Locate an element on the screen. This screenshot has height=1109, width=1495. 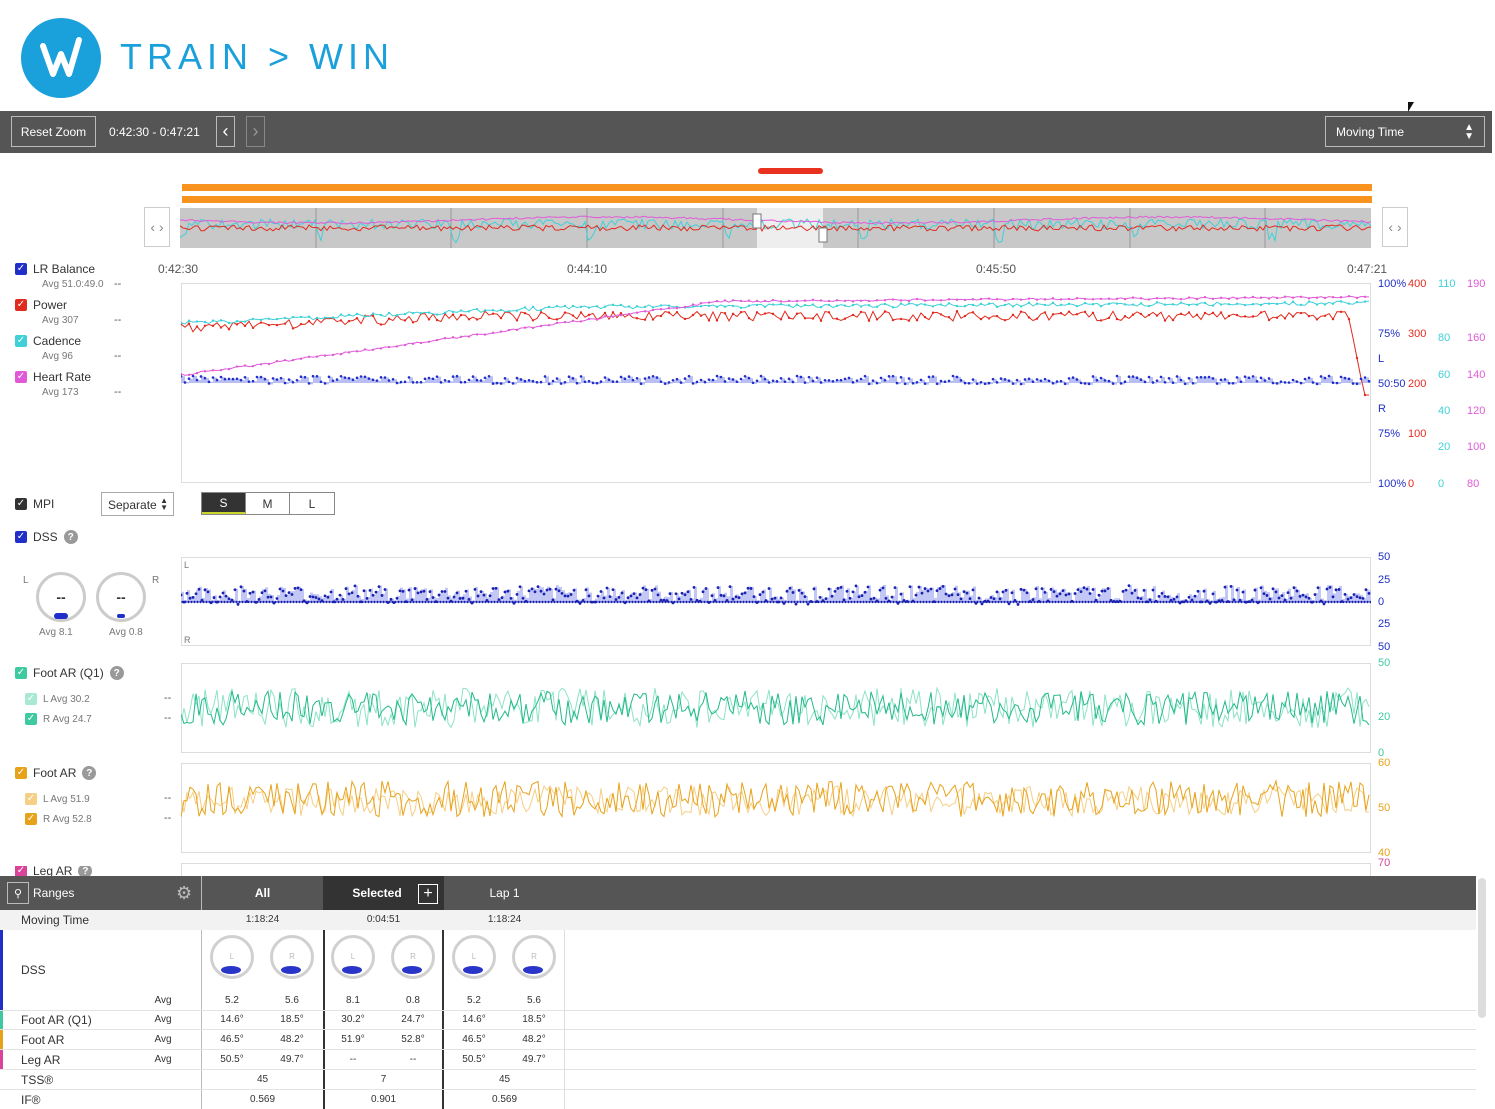
all-range-bar is located at coordinates (777, 199).